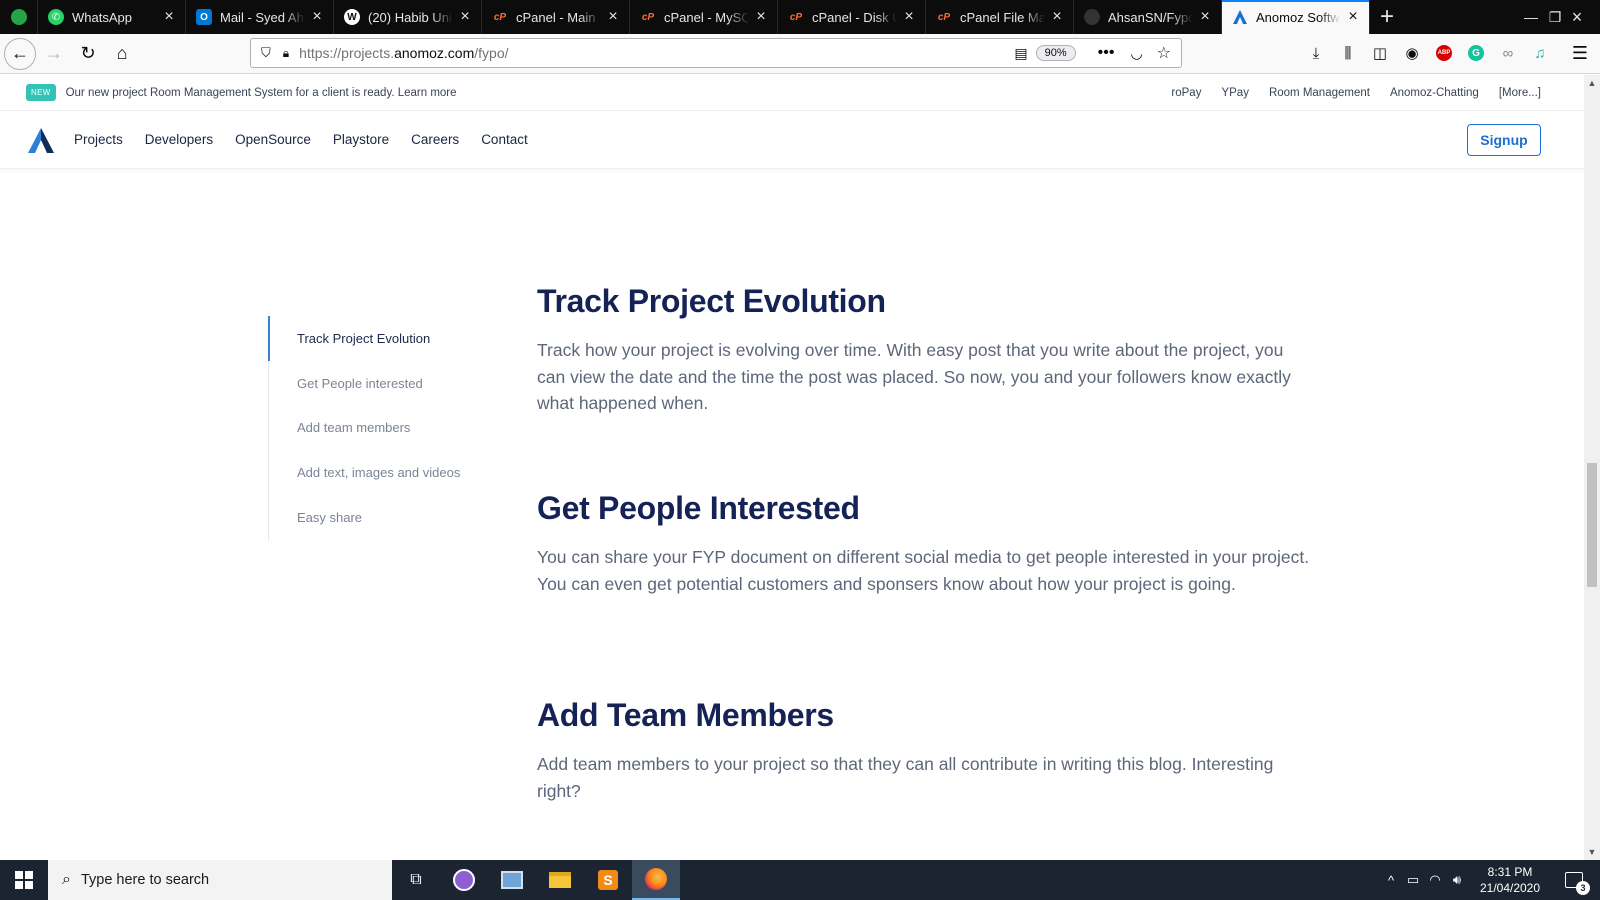 The width and height of the screenshot is (1600, 900). Describe the element at coordinates (88, 54) in the screenshot. I see `reload-icon: ↻` at that location.